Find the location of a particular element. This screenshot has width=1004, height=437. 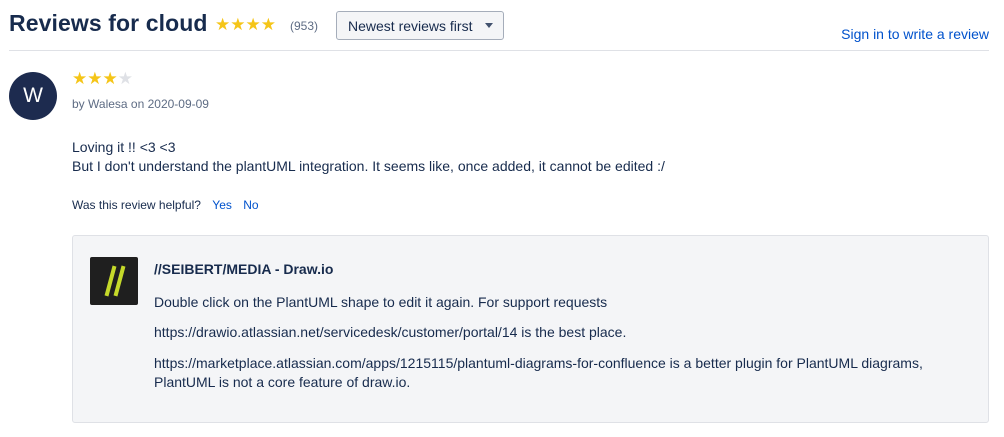

review-rating-stars: ★★★★ is located at coordinates (102, 79).